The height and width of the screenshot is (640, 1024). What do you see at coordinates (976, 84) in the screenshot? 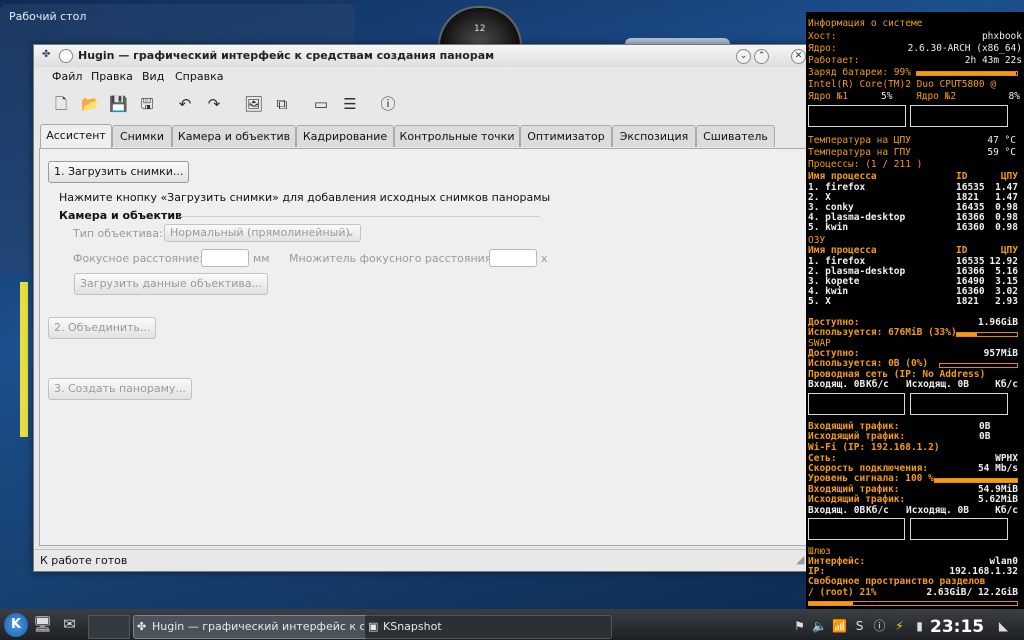
I see `cpu-code: T5800 @` at bounding box center [976, 84].